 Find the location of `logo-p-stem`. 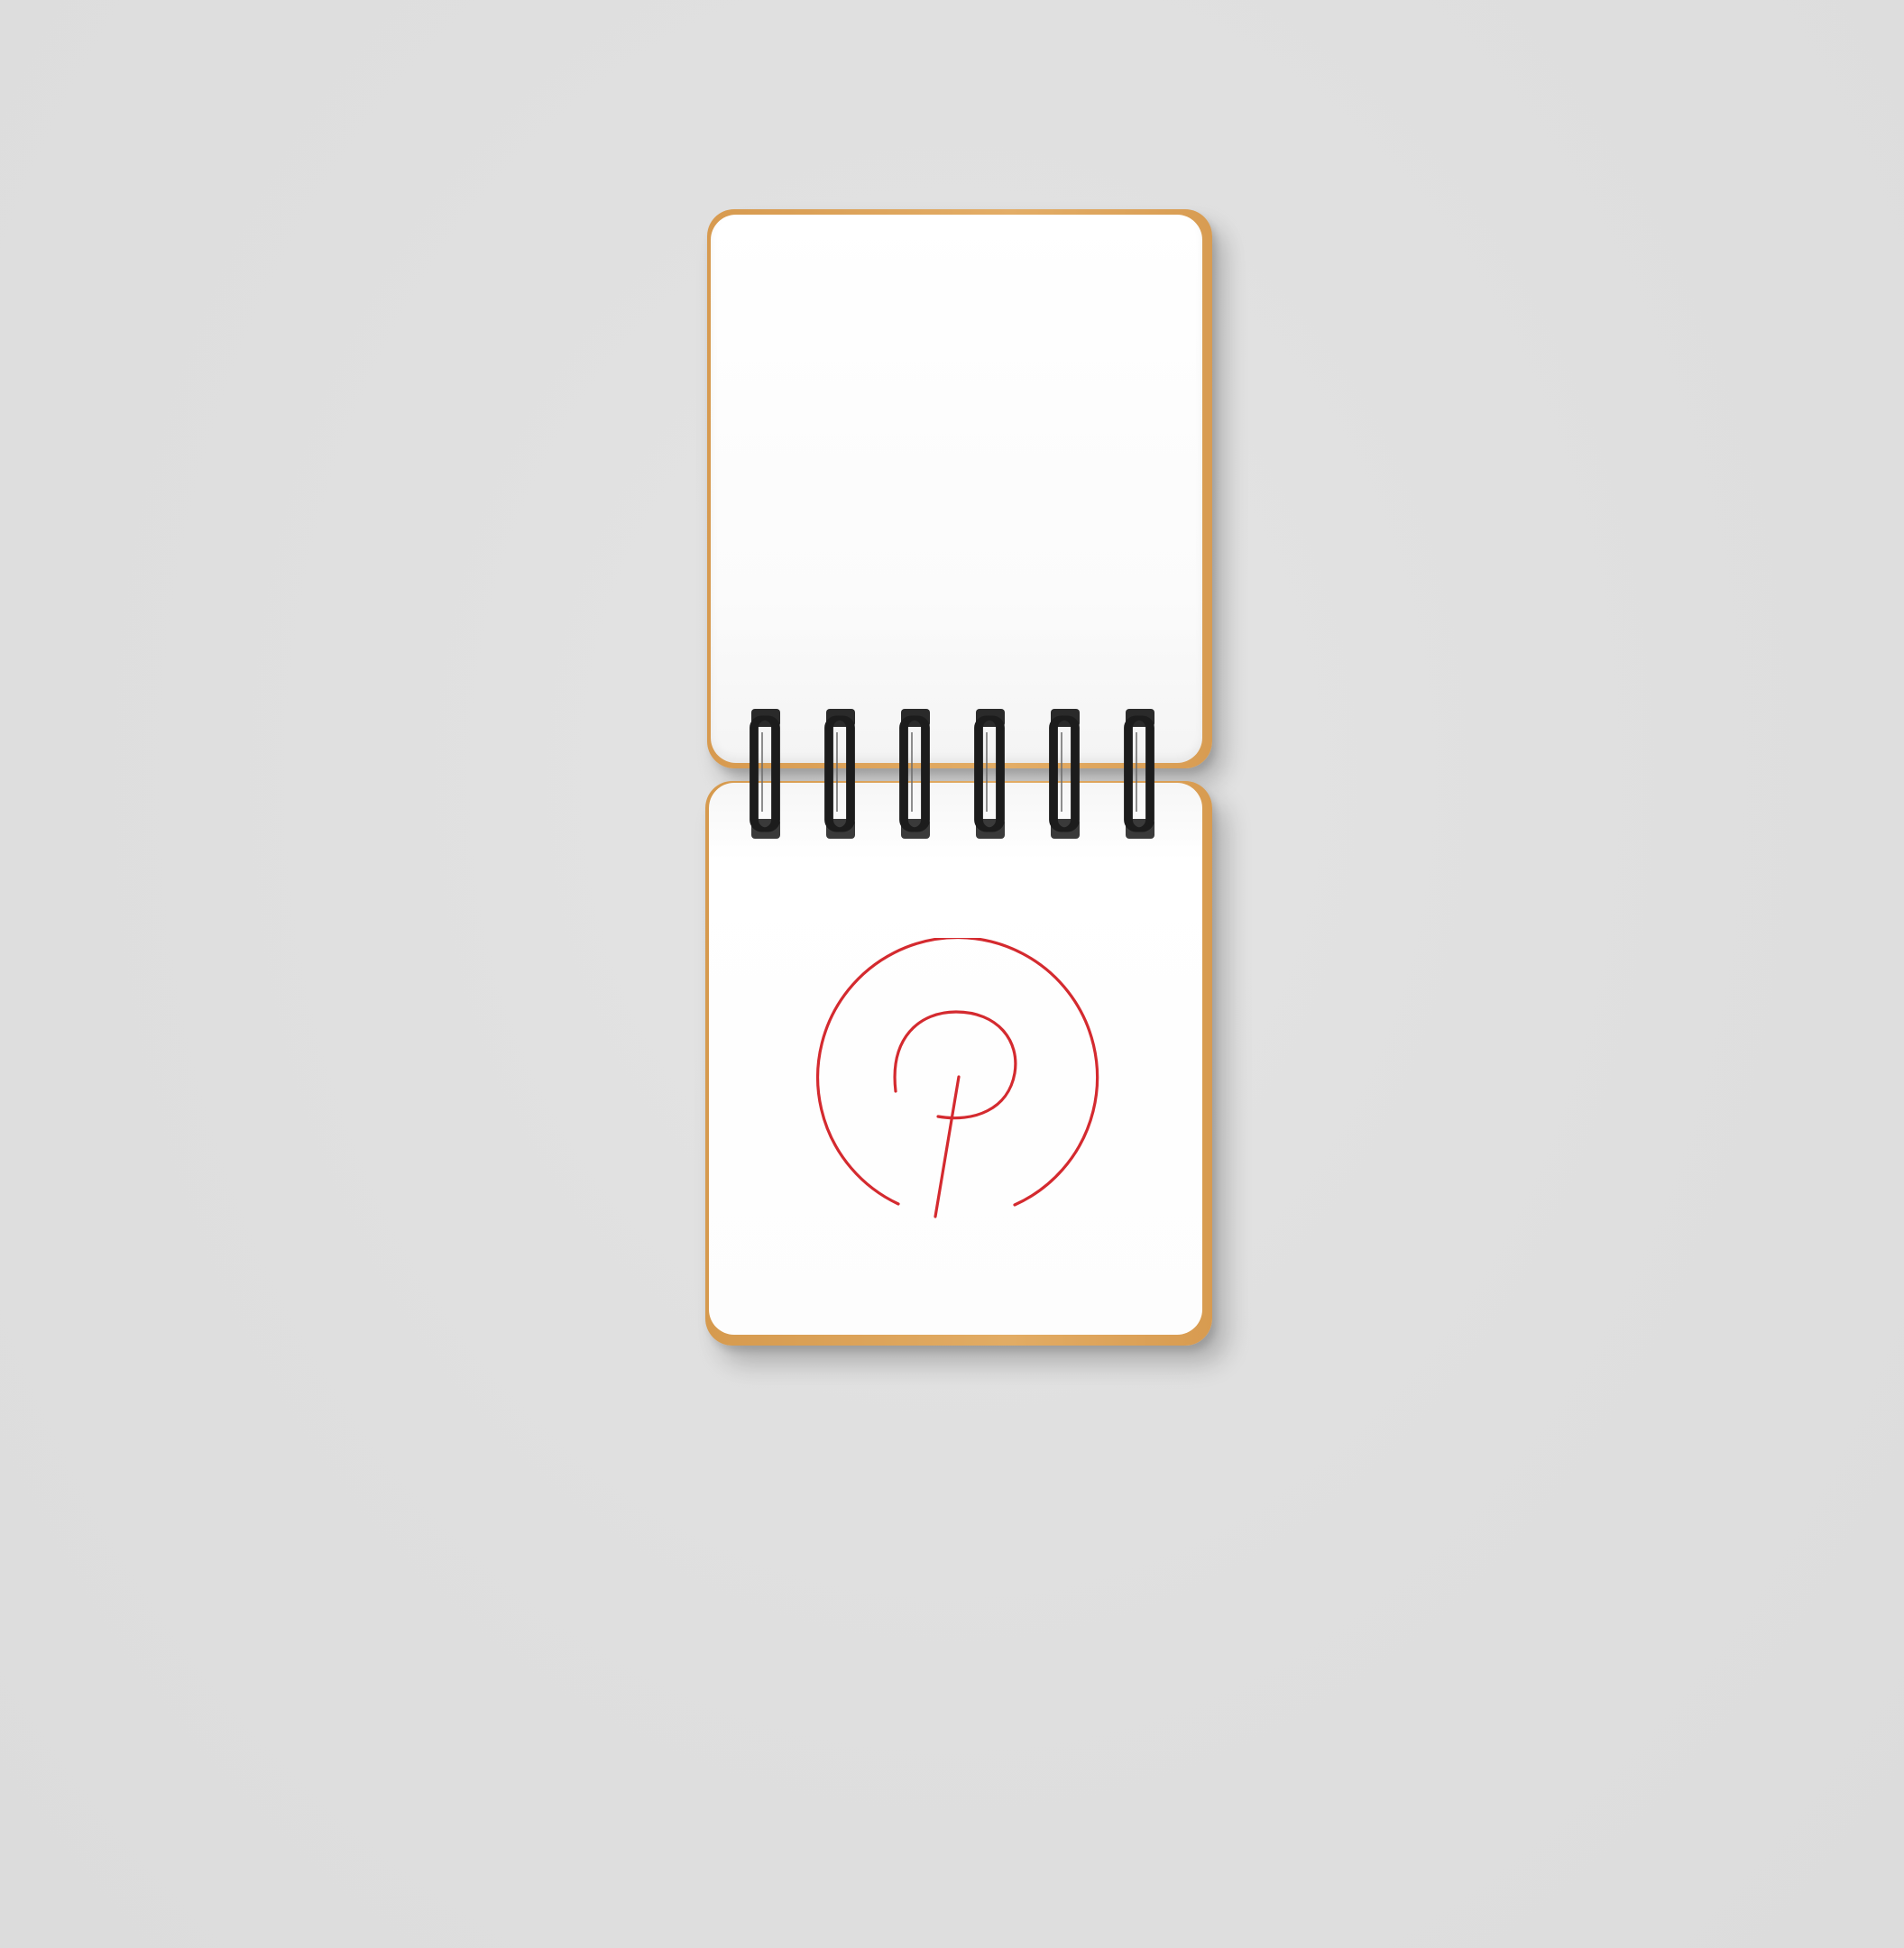

logo-p-stem is located at coordinates (948, 1146).